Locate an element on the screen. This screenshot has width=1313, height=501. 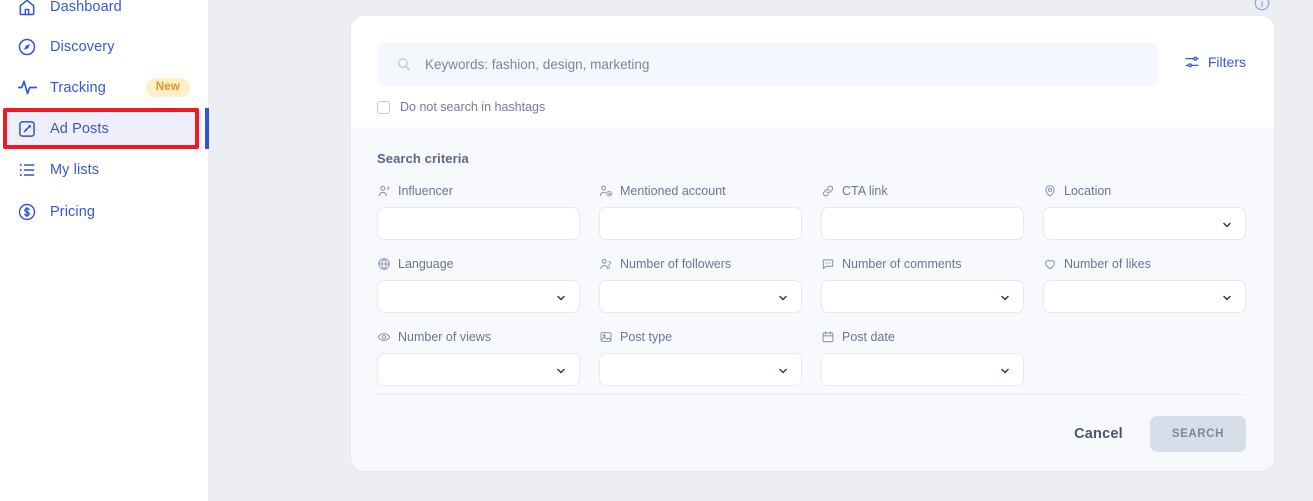
tune-icon is located at coordinates (1192, 62).